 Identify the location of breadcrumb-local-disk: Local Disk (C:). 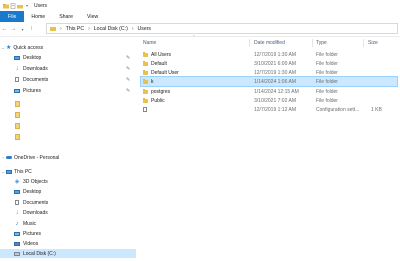
(111, 29).